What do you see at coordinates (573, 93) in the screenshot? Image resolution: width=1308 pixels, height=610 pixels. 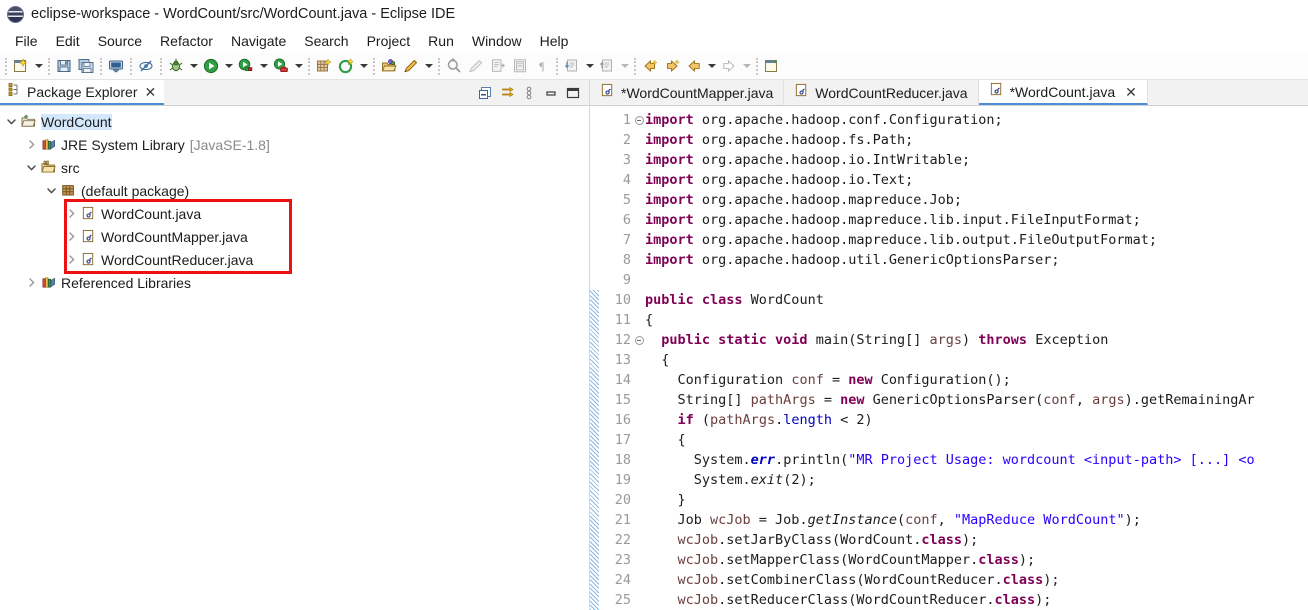 I see `maximize-icon` at bounding box center [573, 93].